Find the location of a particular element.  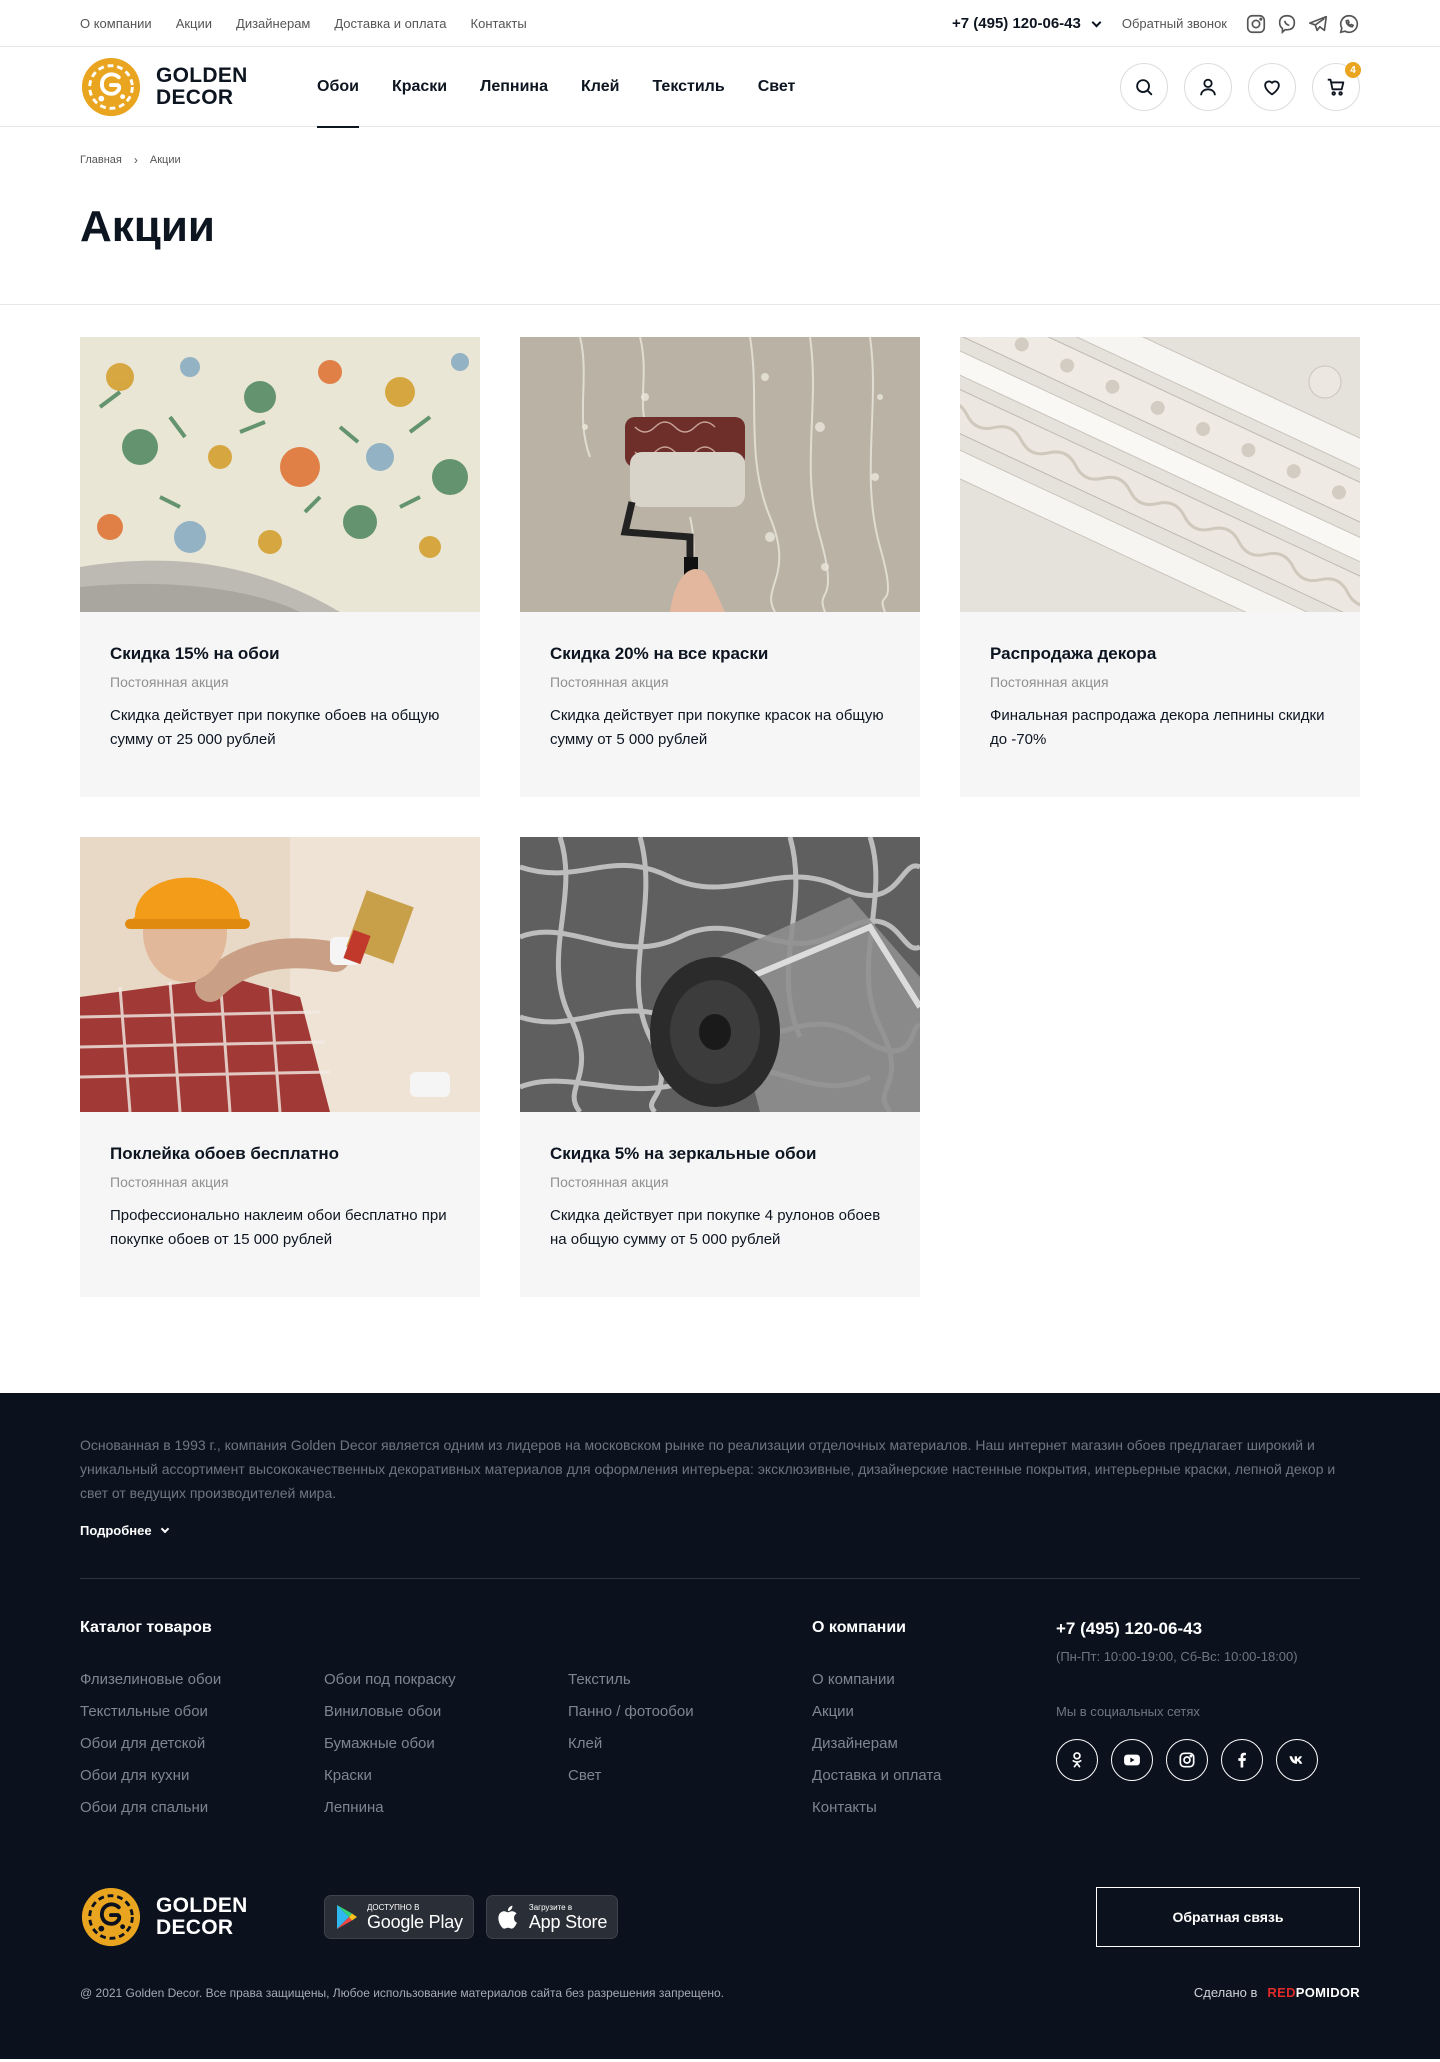

callback-link: Обратный звонок is located at coordinates (1174, 23).